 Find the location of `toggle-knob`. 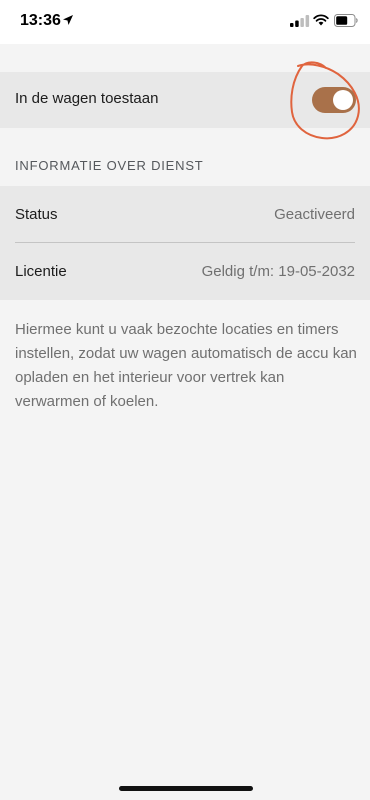

toggle-knob is located at coordinates (343, 100).